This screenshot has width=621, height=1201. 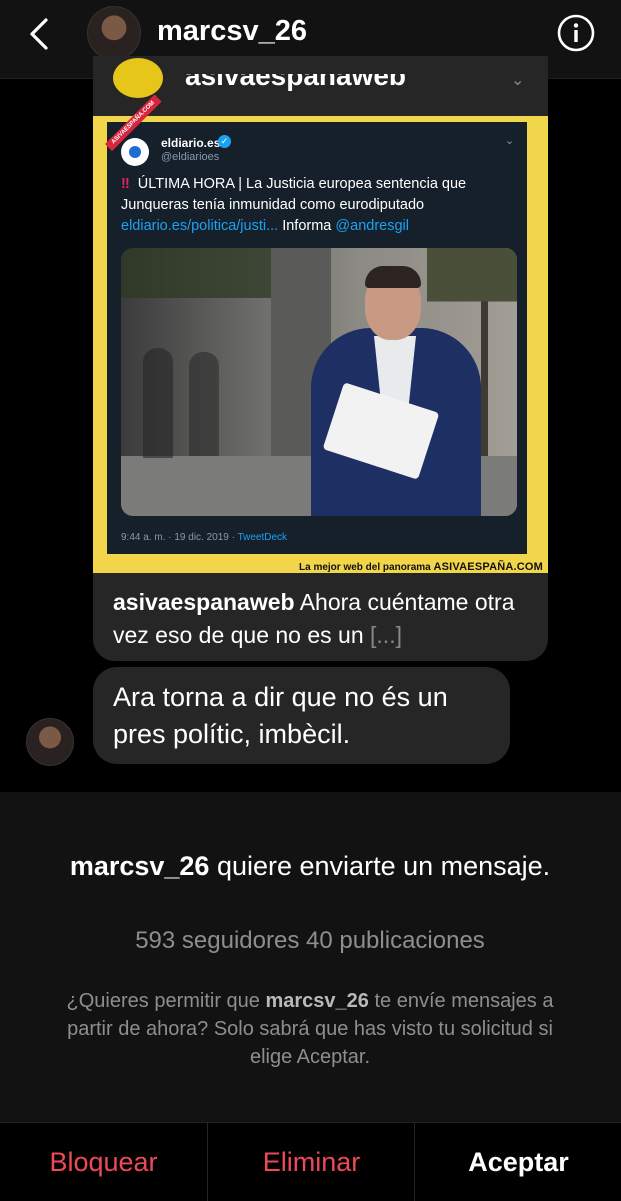 What do you see at coordinates (386, 635) in the screenshot?
I see `caption-more: [...]` at bounding box center [386, 635].